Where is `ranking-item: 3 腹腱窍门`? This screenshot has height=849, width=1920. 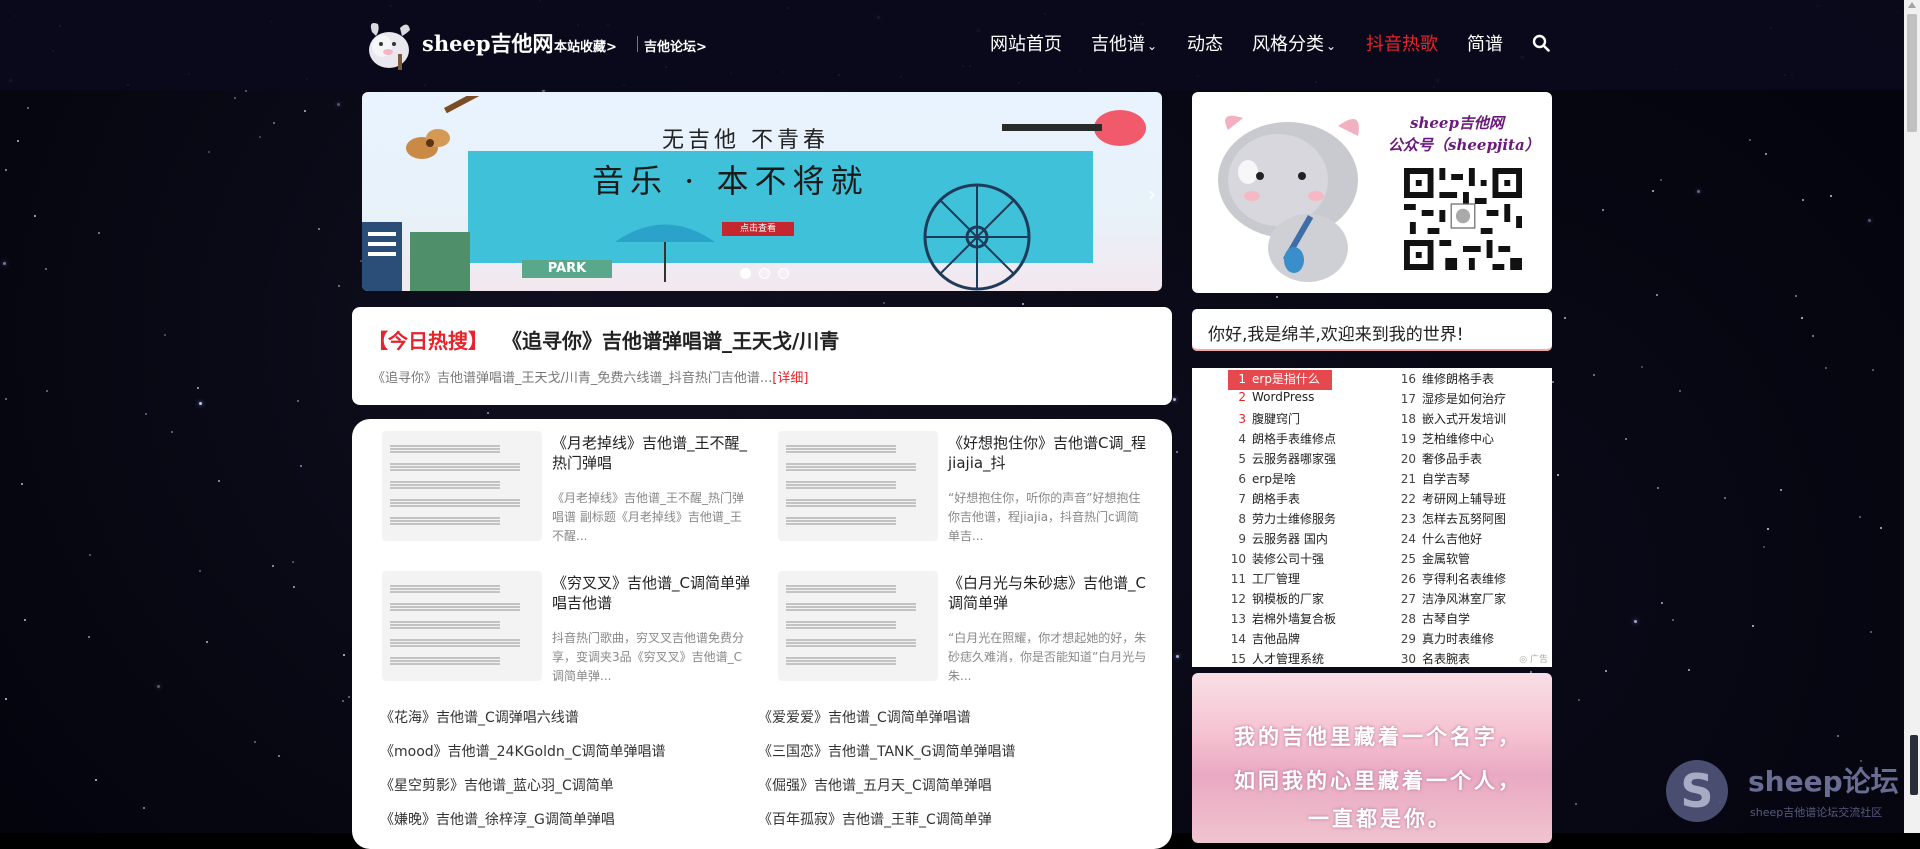
ranking-item: 3 腹腱窍门 is located at coordinates (1264, 420).